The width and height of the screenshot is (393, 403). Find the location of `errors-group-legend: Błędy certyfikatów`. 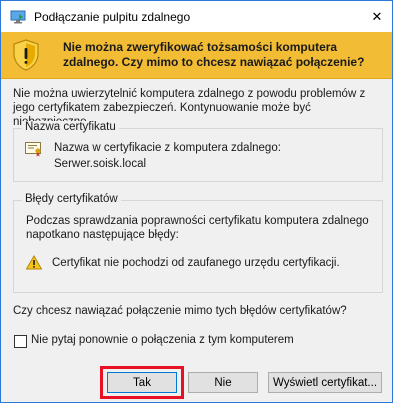

errors-group-legend: Błędy certyfikatów is located at coordinates (71, 199).